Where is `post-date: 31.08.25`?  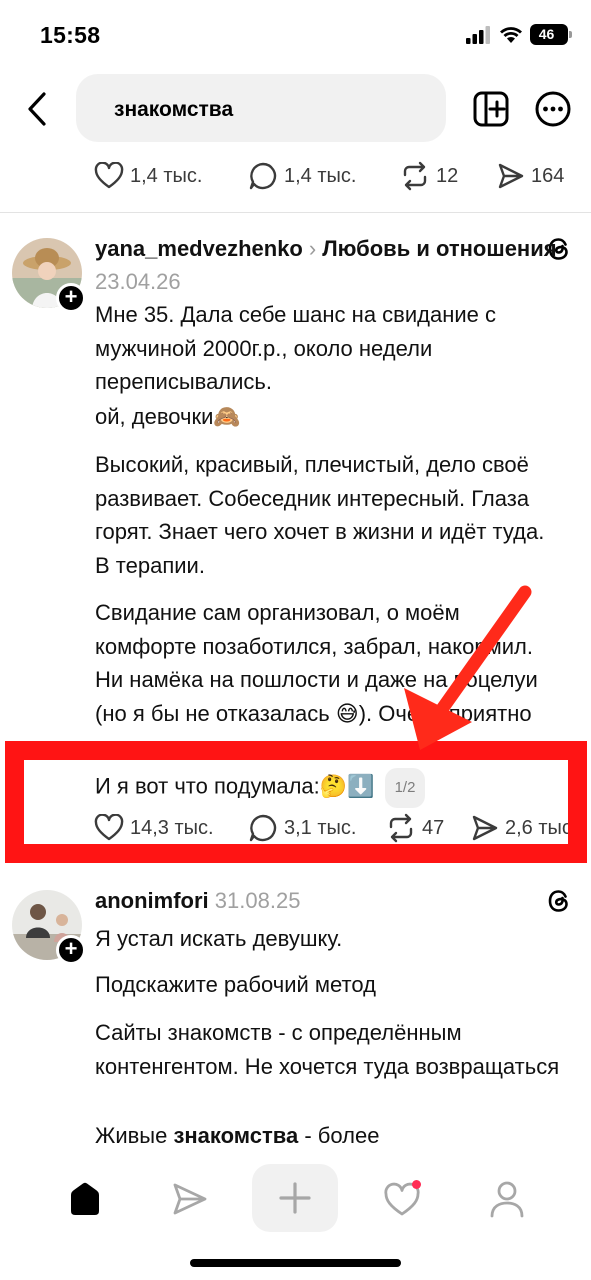
post-date: 31.08.25 is located at coordinates (257, 900).